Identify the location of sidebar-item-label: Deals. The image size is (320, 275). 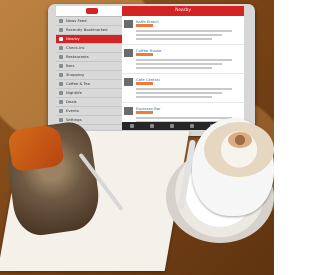
(71, 101).